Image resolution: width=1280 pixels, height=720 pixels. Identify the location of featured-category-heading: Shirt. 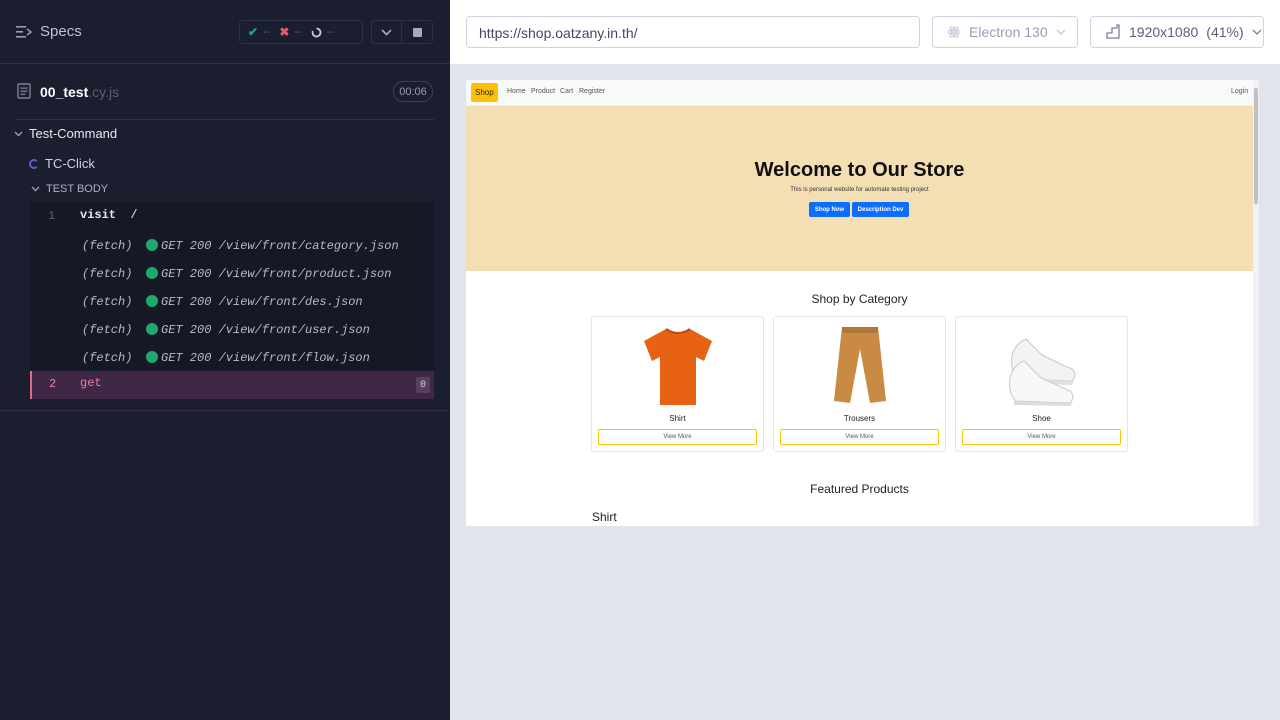
(604, 517).